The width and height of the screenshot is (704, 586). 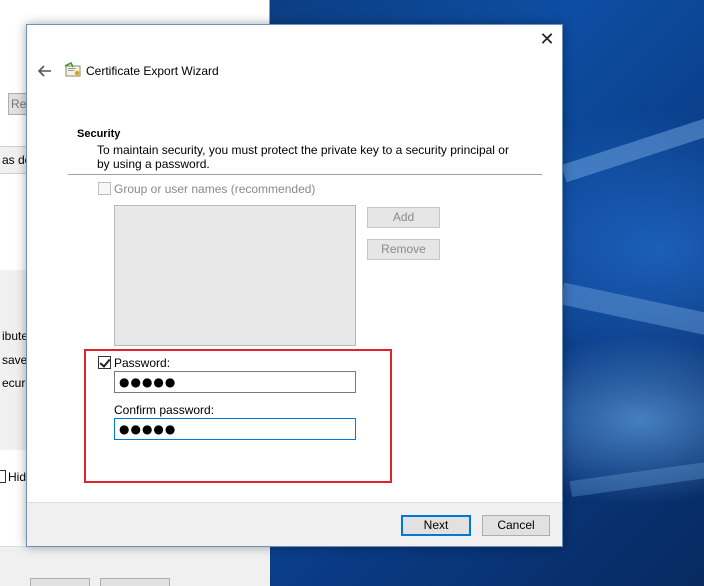 I want to click on close-button: ✕, so click(x=547, y=41).